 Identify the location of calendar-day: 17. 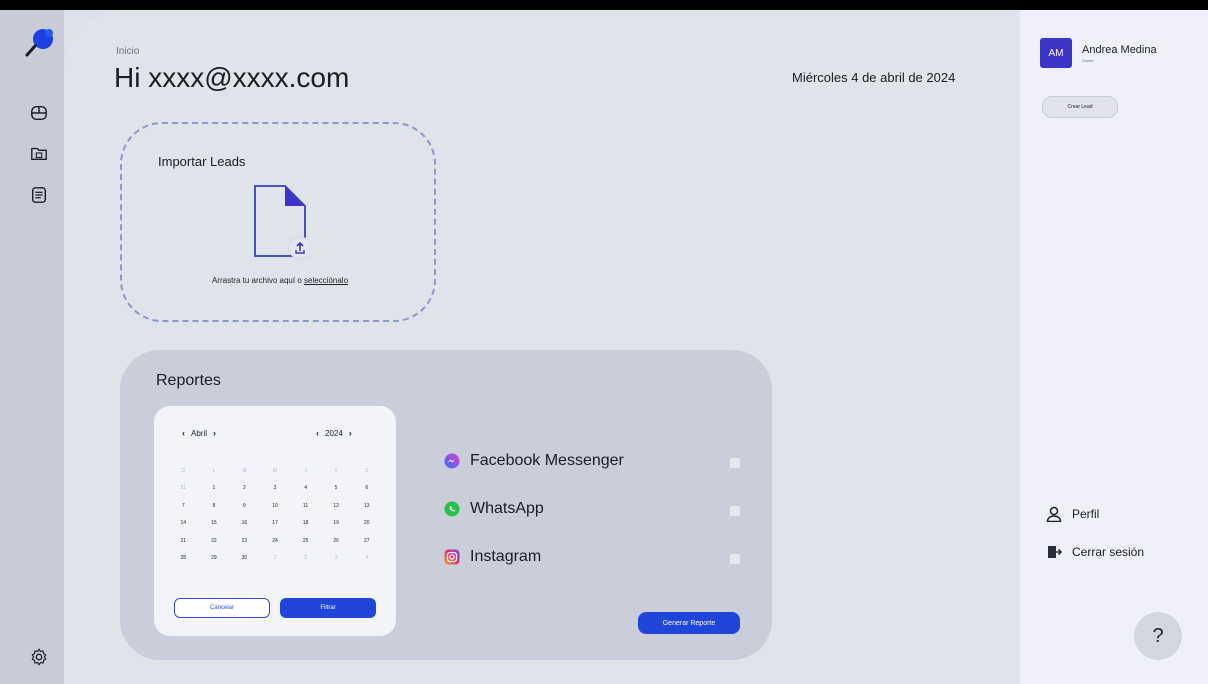
(275, 523).